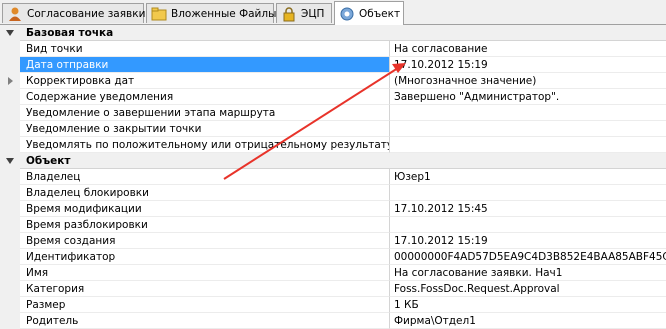 This screenshot has width=666, height=329. I want to click on property-name: Время разблокировки, so click(205, 225).